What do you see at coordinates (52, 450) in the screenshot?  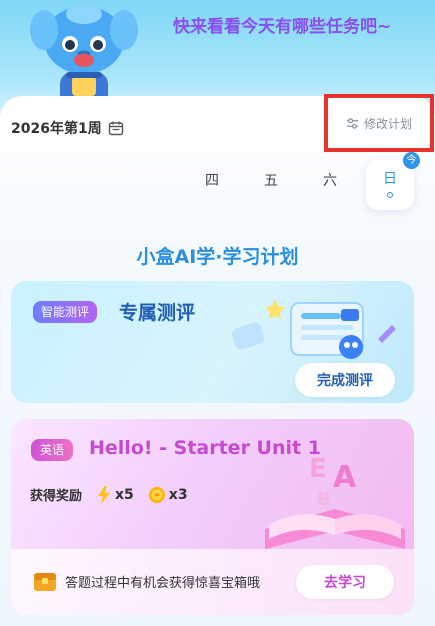 I see `subject-tag: 英语` at bounding box center [52, 450].